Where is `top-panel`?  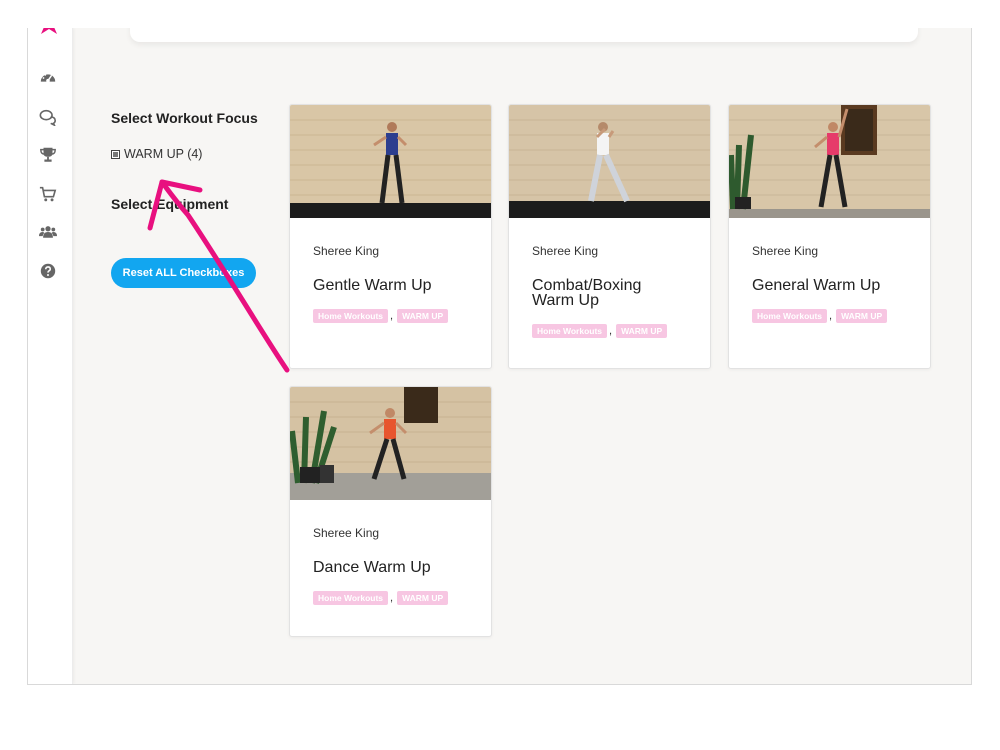 top-panel is located at coordinates (524, 35).